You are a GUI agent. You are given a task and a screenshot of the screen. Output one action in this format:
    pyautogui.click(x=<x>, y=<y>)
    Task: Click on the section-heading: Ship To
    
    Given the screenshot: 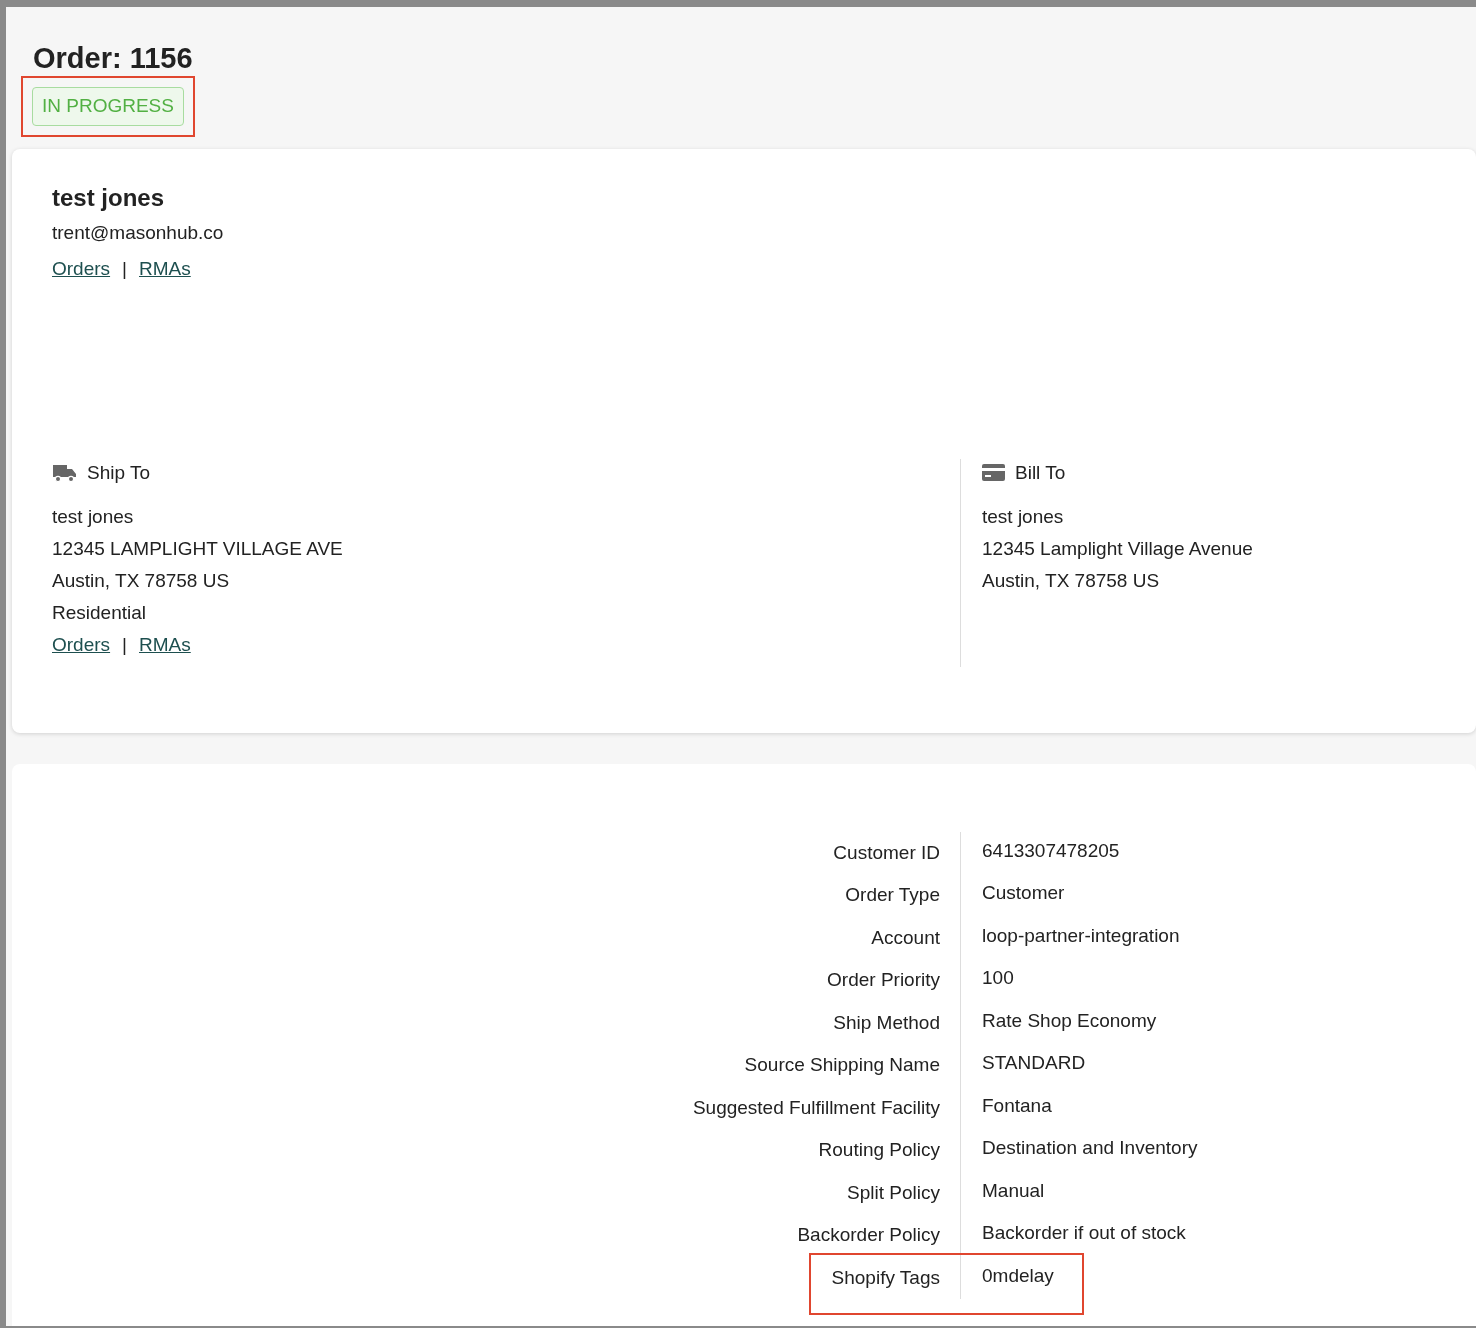 What is the action you would take?
    pyautogui.click(x=119, y=472)
    